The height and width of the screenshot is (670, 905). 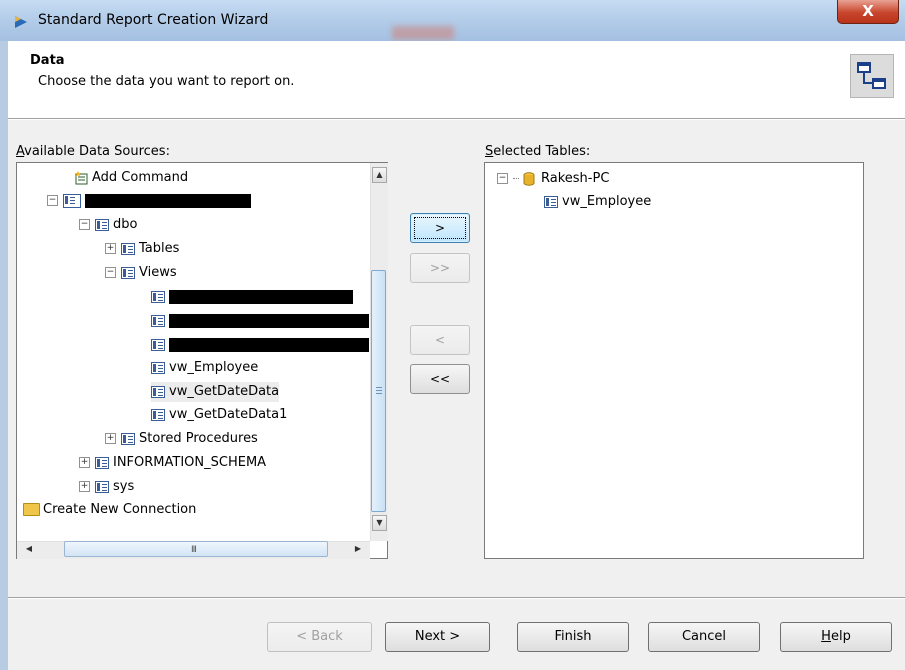 I want to click on add-all-tables-button: >>, so click(x=440, y=268).